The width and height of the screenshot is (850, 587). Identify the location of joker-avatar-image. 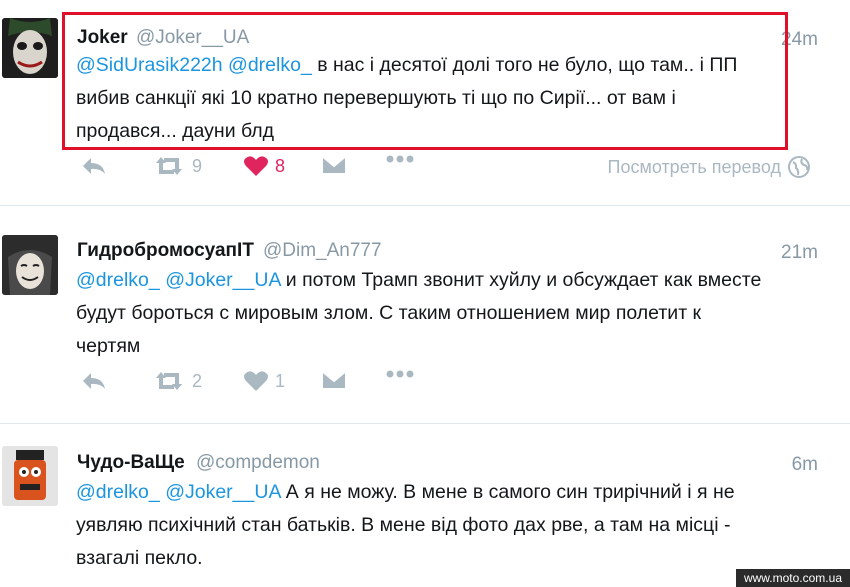
(30, 48).